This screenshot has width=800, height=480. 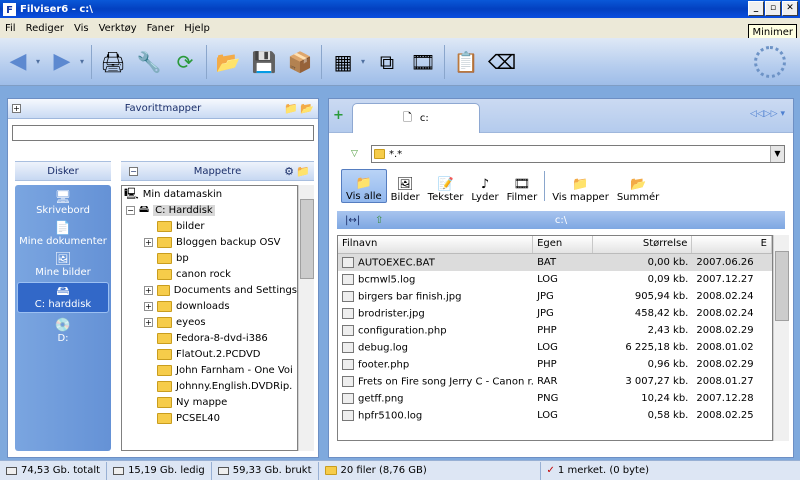 I want to click on file-row: AUTOEXEC.BAT BAT 0,00 kb. 2007.06.26, so click(x=555, y=262).